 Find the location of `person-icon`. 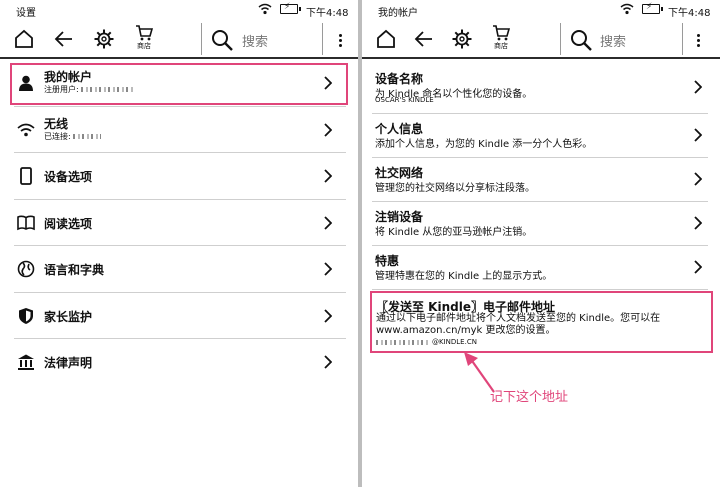

person-icon is located at coordinates (26, 83).